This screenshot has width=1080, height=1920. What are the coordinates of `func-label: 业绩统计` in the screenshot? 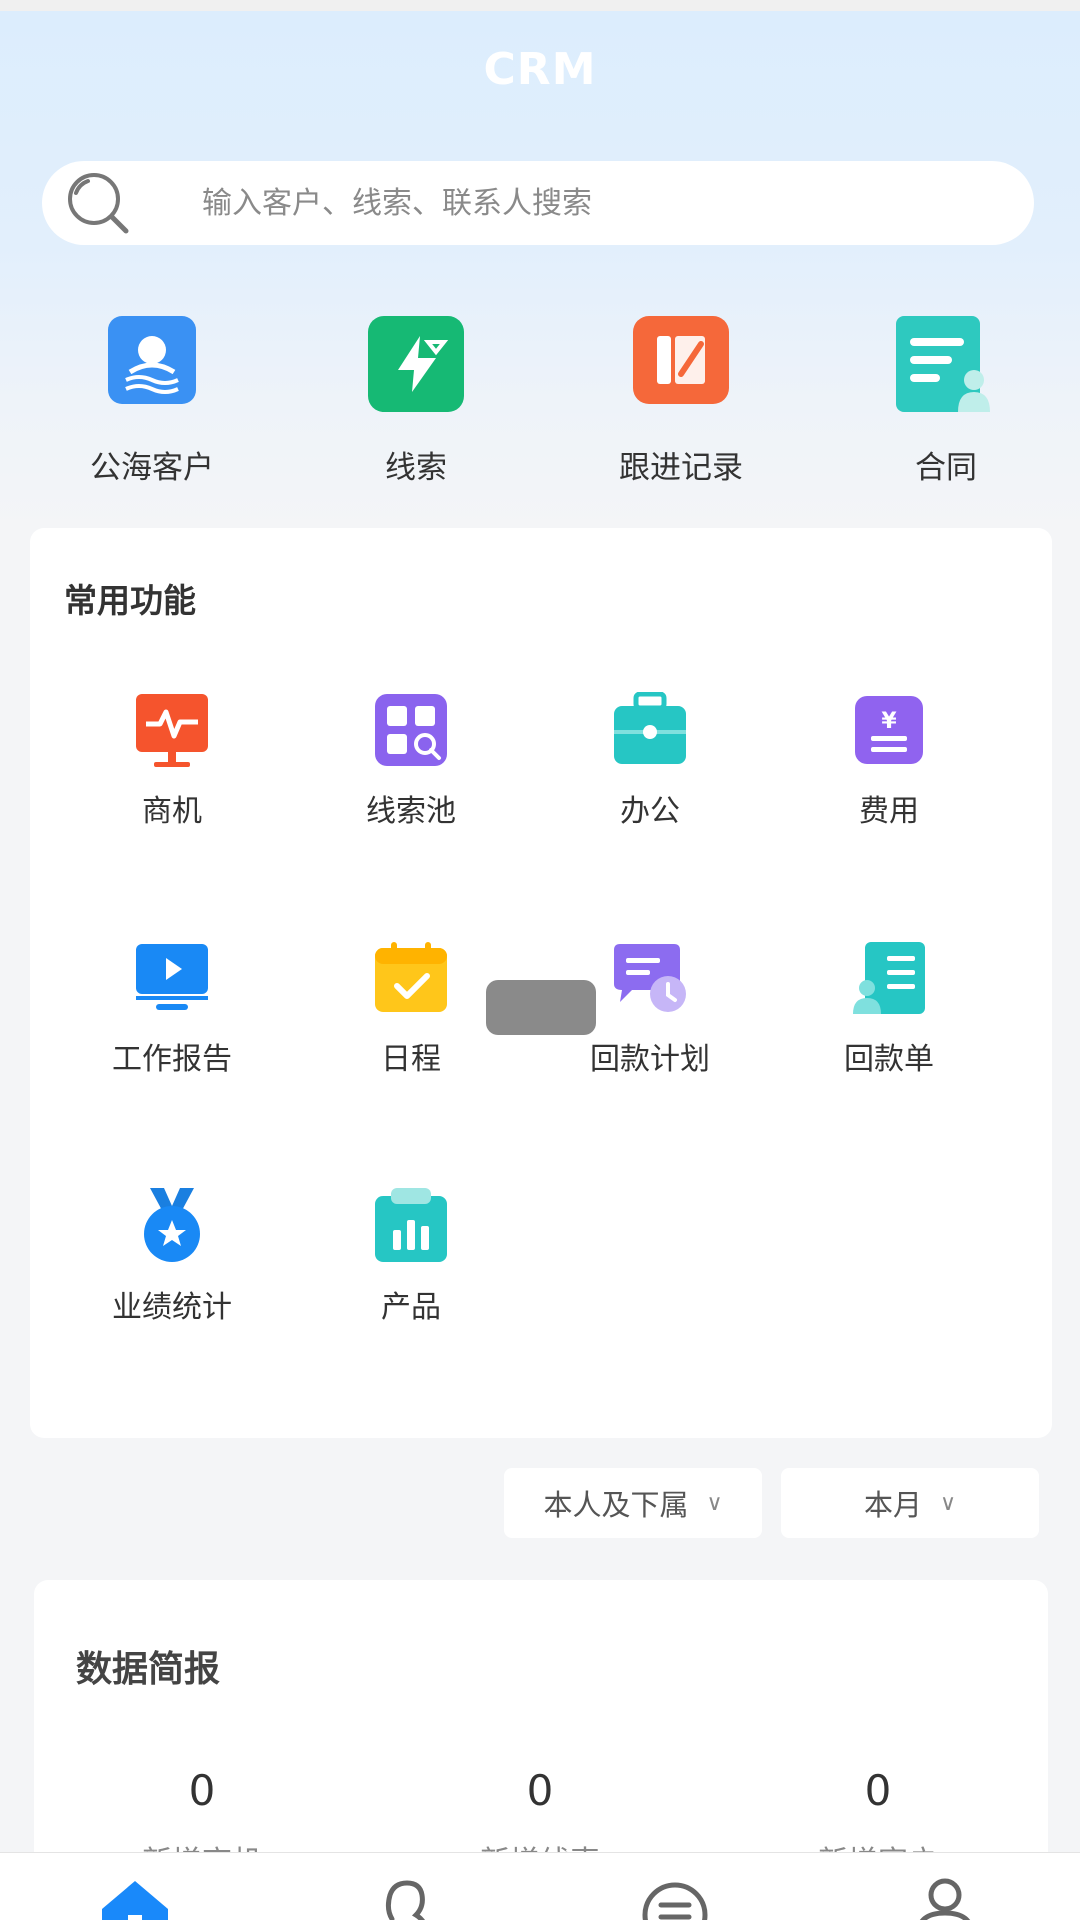 It's located at (172, 1307).